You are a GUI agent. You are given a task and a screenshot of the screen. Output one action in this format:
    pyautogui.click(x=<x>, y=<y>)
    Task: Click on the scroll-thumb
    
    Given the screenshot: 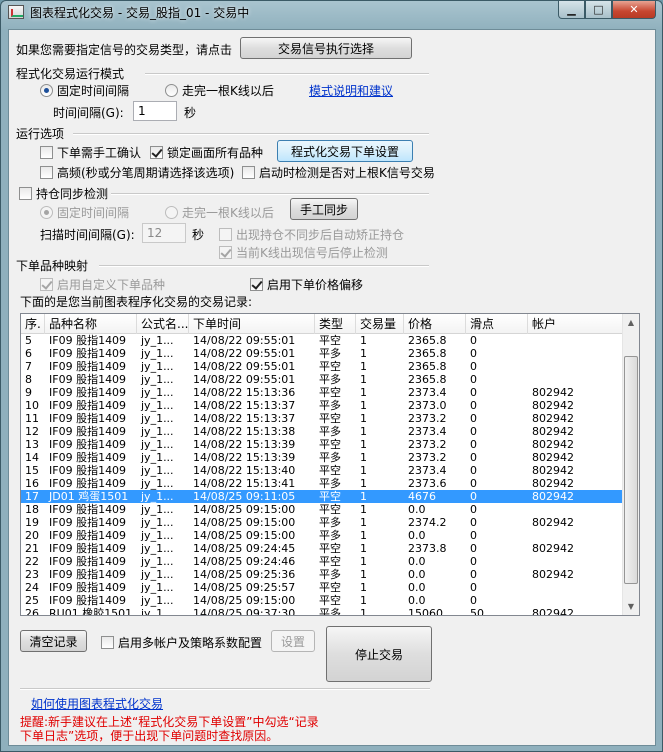 What is the action you would take?
    pyautogui.click(x=631, y=470)
    